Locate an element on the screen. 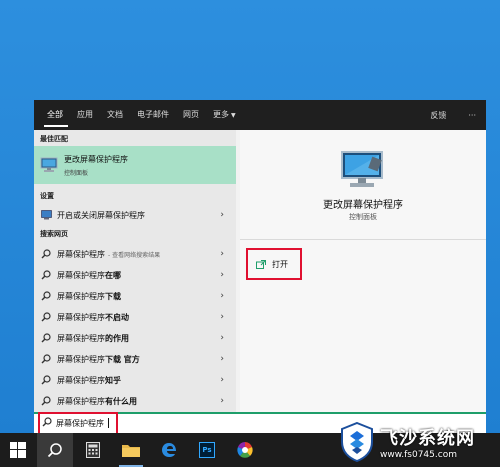 The width and height of the screenshot is (500, 467). taskbar-edge is located at coordinates (169, 450).